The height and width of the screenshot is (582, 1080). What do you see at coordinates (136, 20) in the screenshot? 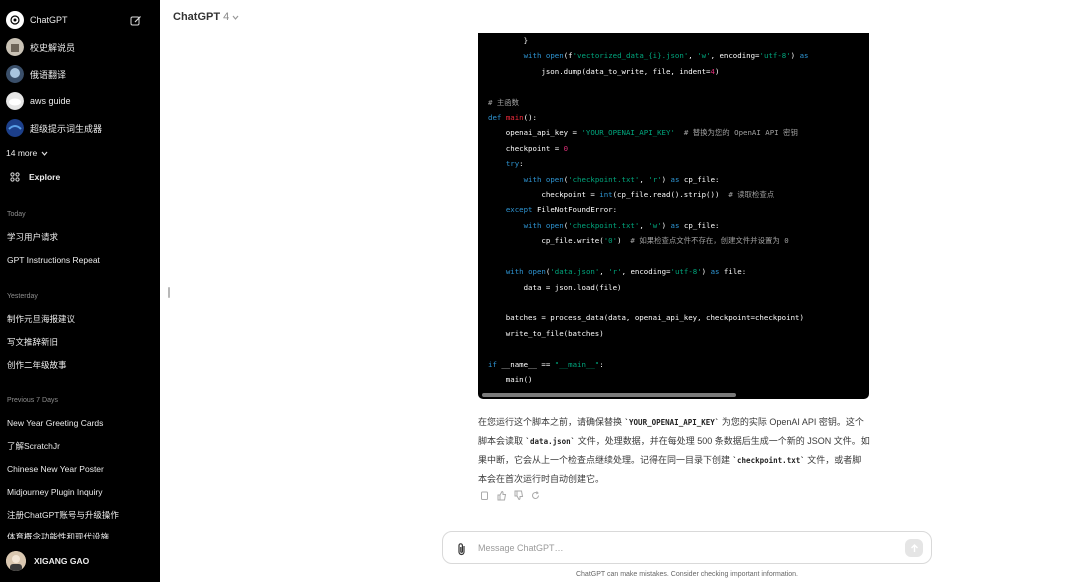
I see `new-chat-icon` at bounding box center [136, 20].